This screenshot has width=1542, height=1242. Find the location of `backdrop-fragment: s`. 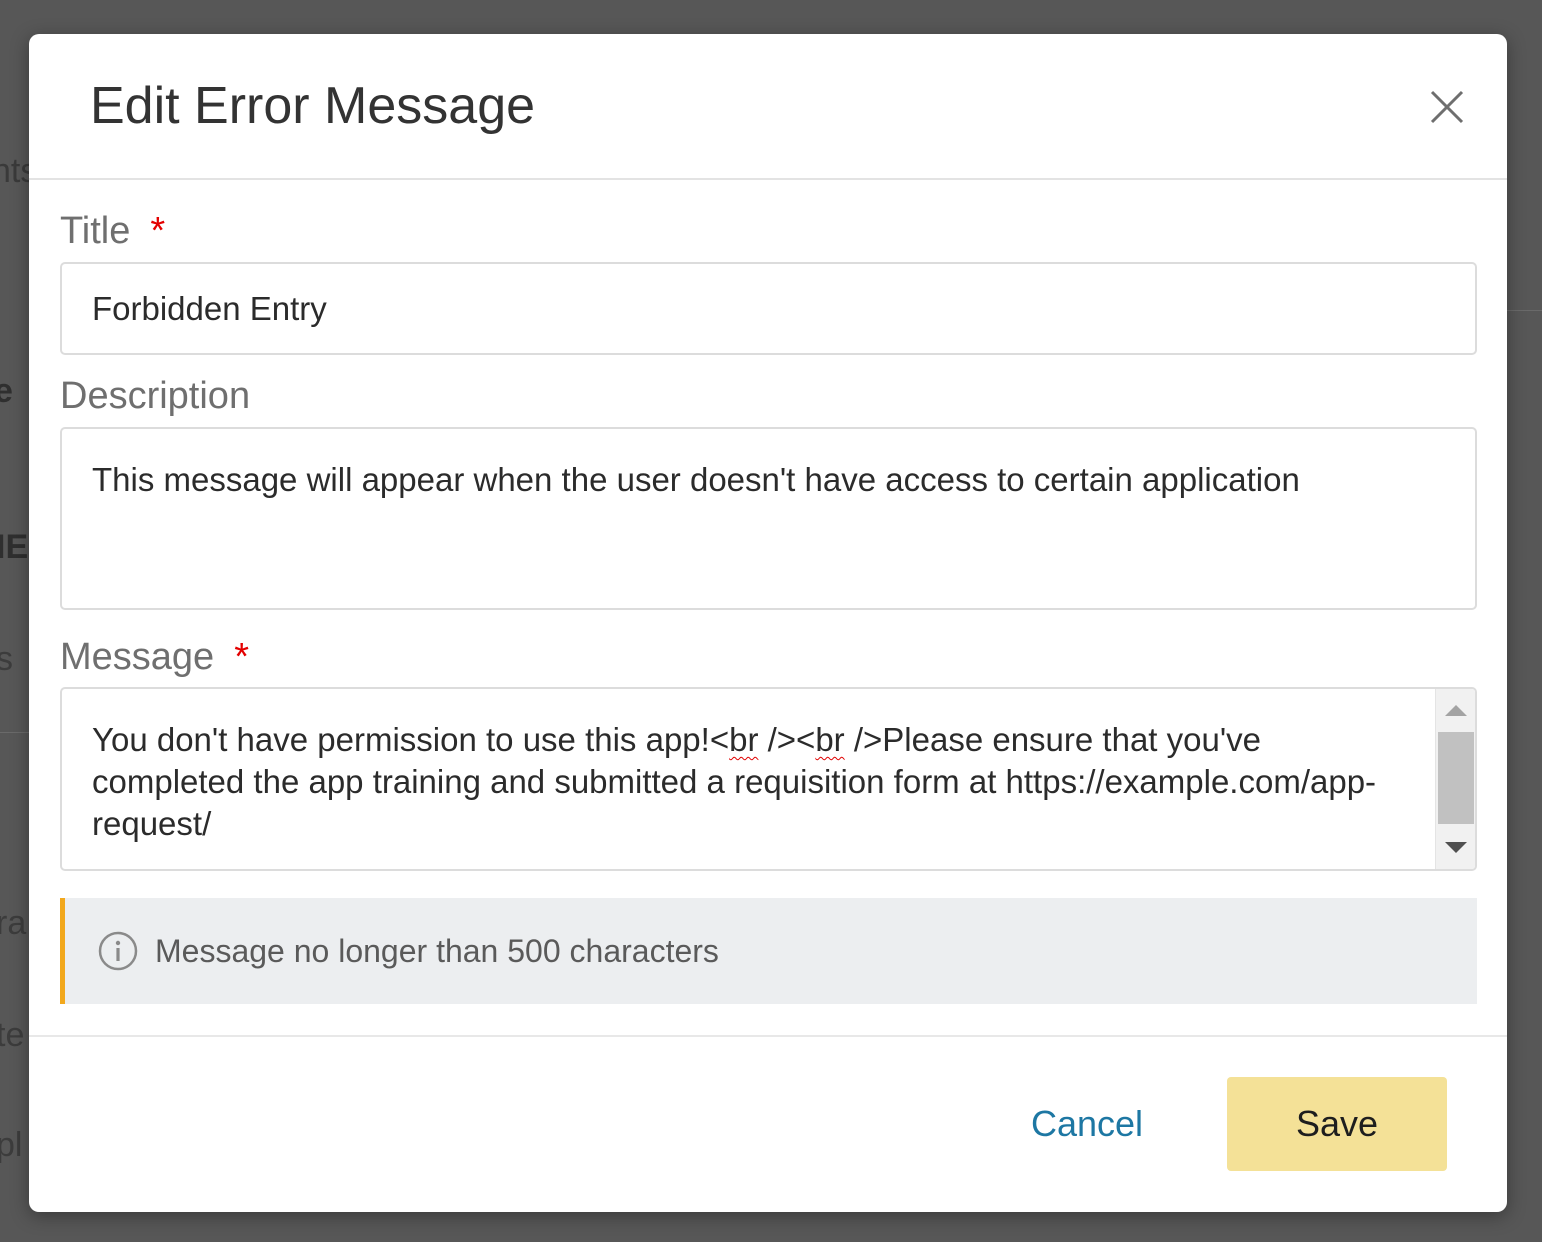

backdrop-fragment: s is located at coordinates (6, 659).